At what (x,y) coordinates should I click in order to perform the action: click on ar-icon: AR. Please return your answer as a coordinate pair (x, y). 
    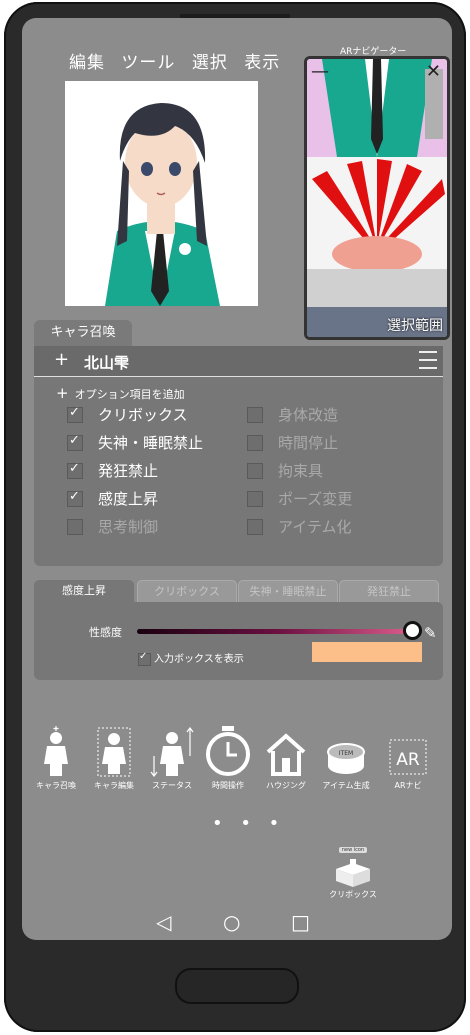
    Looking at the image, I should click on (408, 757).